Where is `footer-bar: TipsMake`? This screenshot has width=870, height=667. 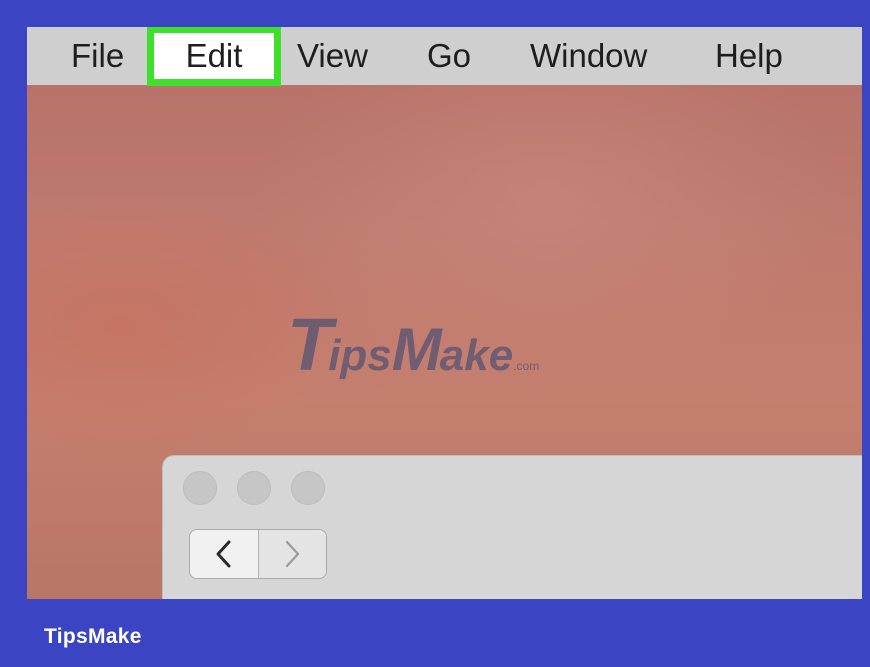
footer-bar: TipsMake is located at coordinates (435, 633).